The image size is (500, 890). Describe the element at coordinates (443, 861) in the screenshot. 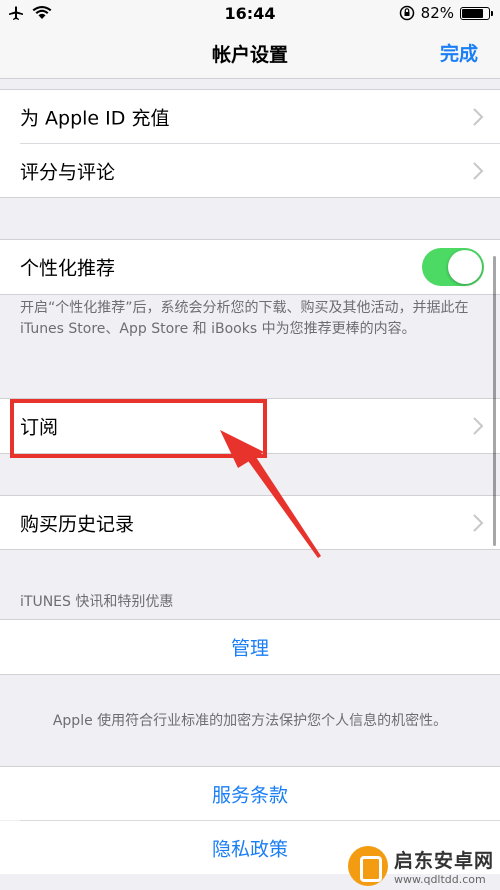

I see `watermark-title: 启东安卓网` at that location.